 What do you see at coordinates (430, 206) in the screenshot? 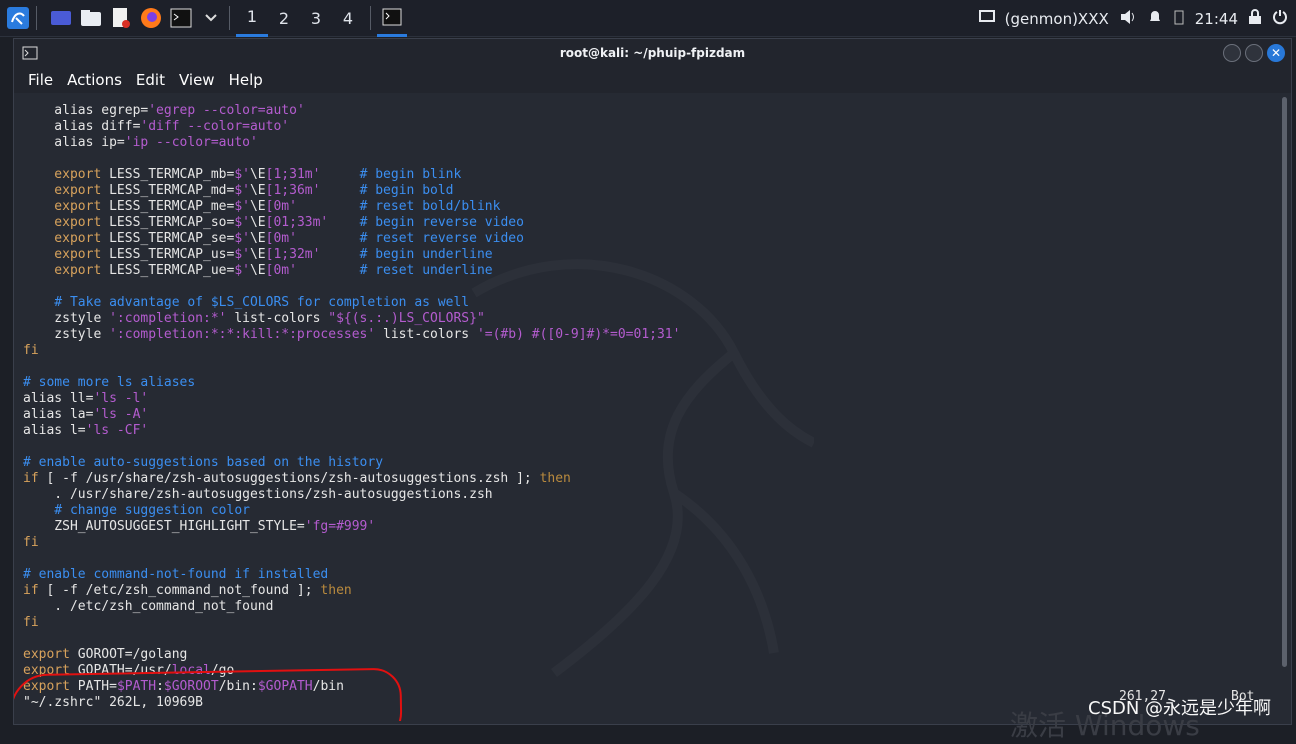
I see `terminal-token: # reset bold/blink` at bounding box center [430, 206].